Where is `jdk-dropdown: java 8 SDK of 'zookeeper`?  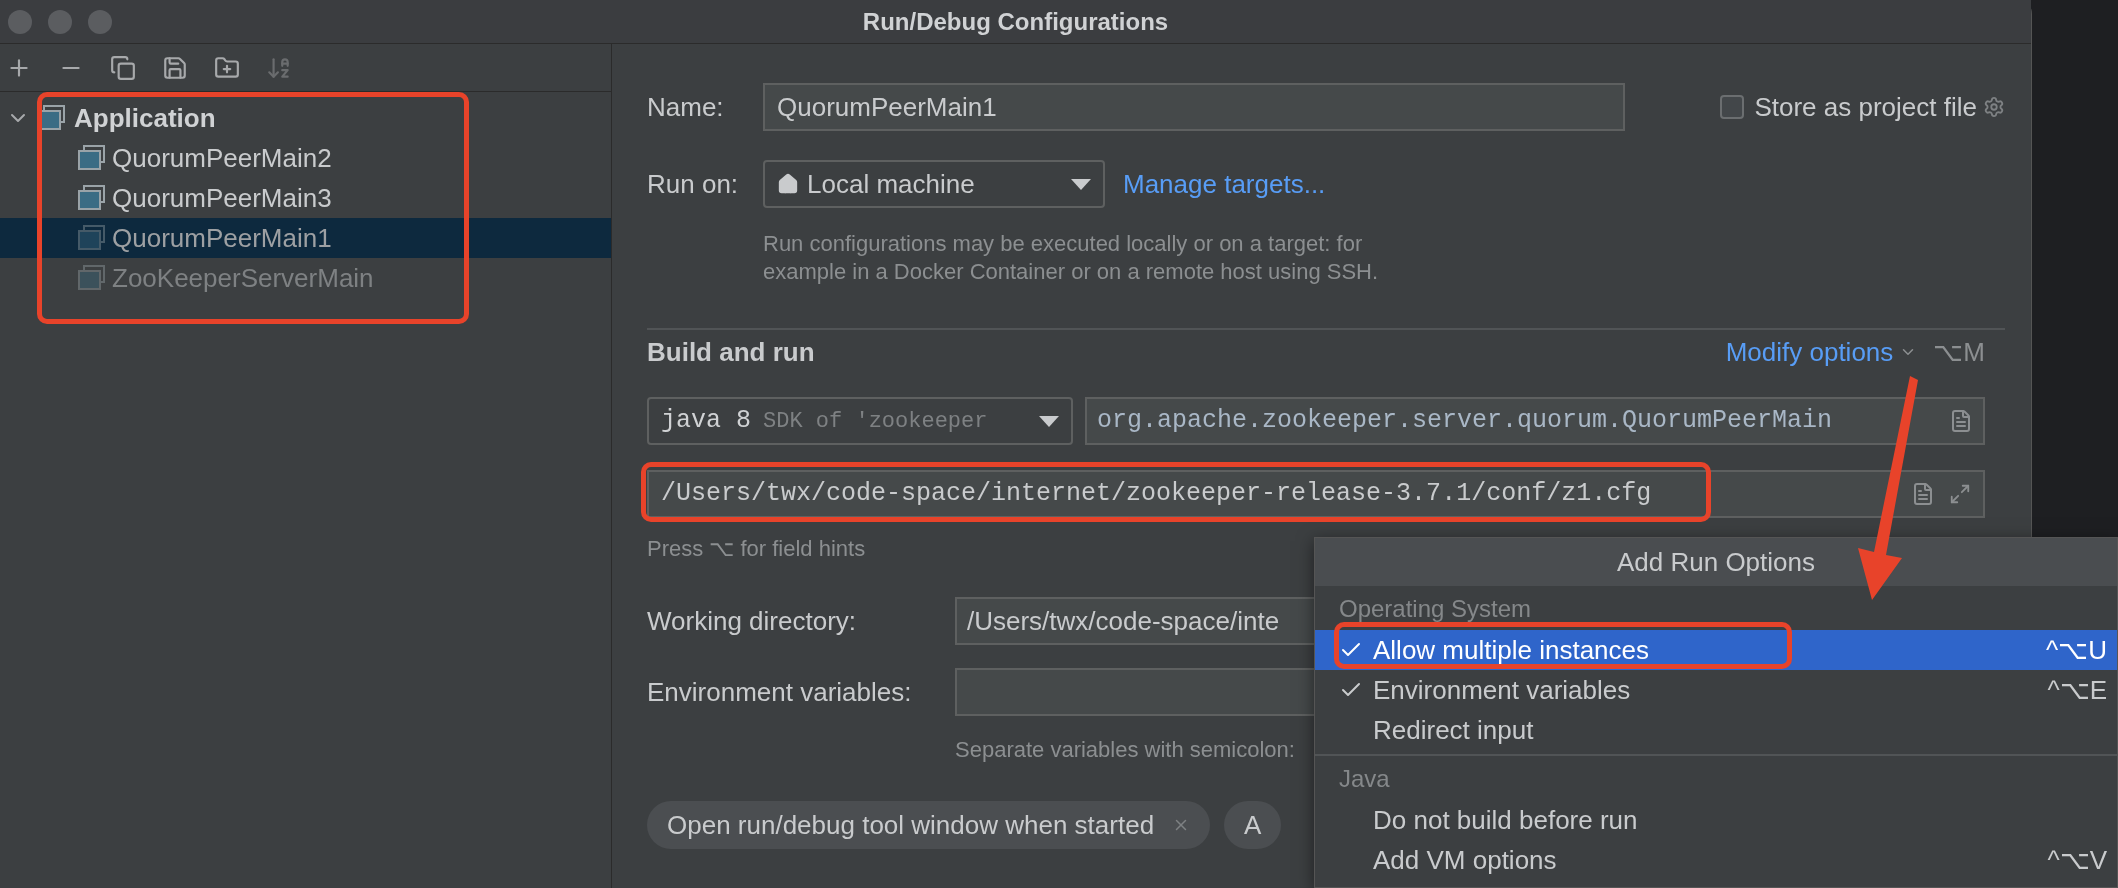
jdk-dropdown: java 8 SDK of 'zookeeper is located at coordinates (860, 421).